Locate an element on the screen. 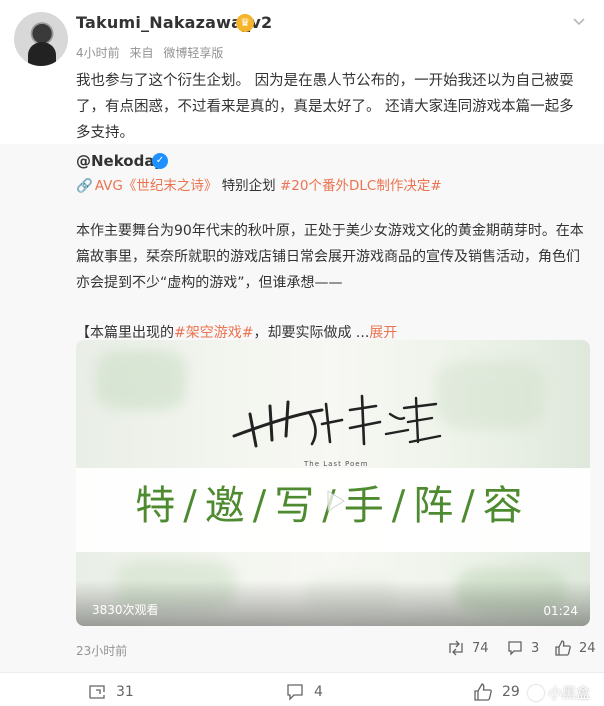  video-duration: 01:24 is located at coordinates (560, 611).